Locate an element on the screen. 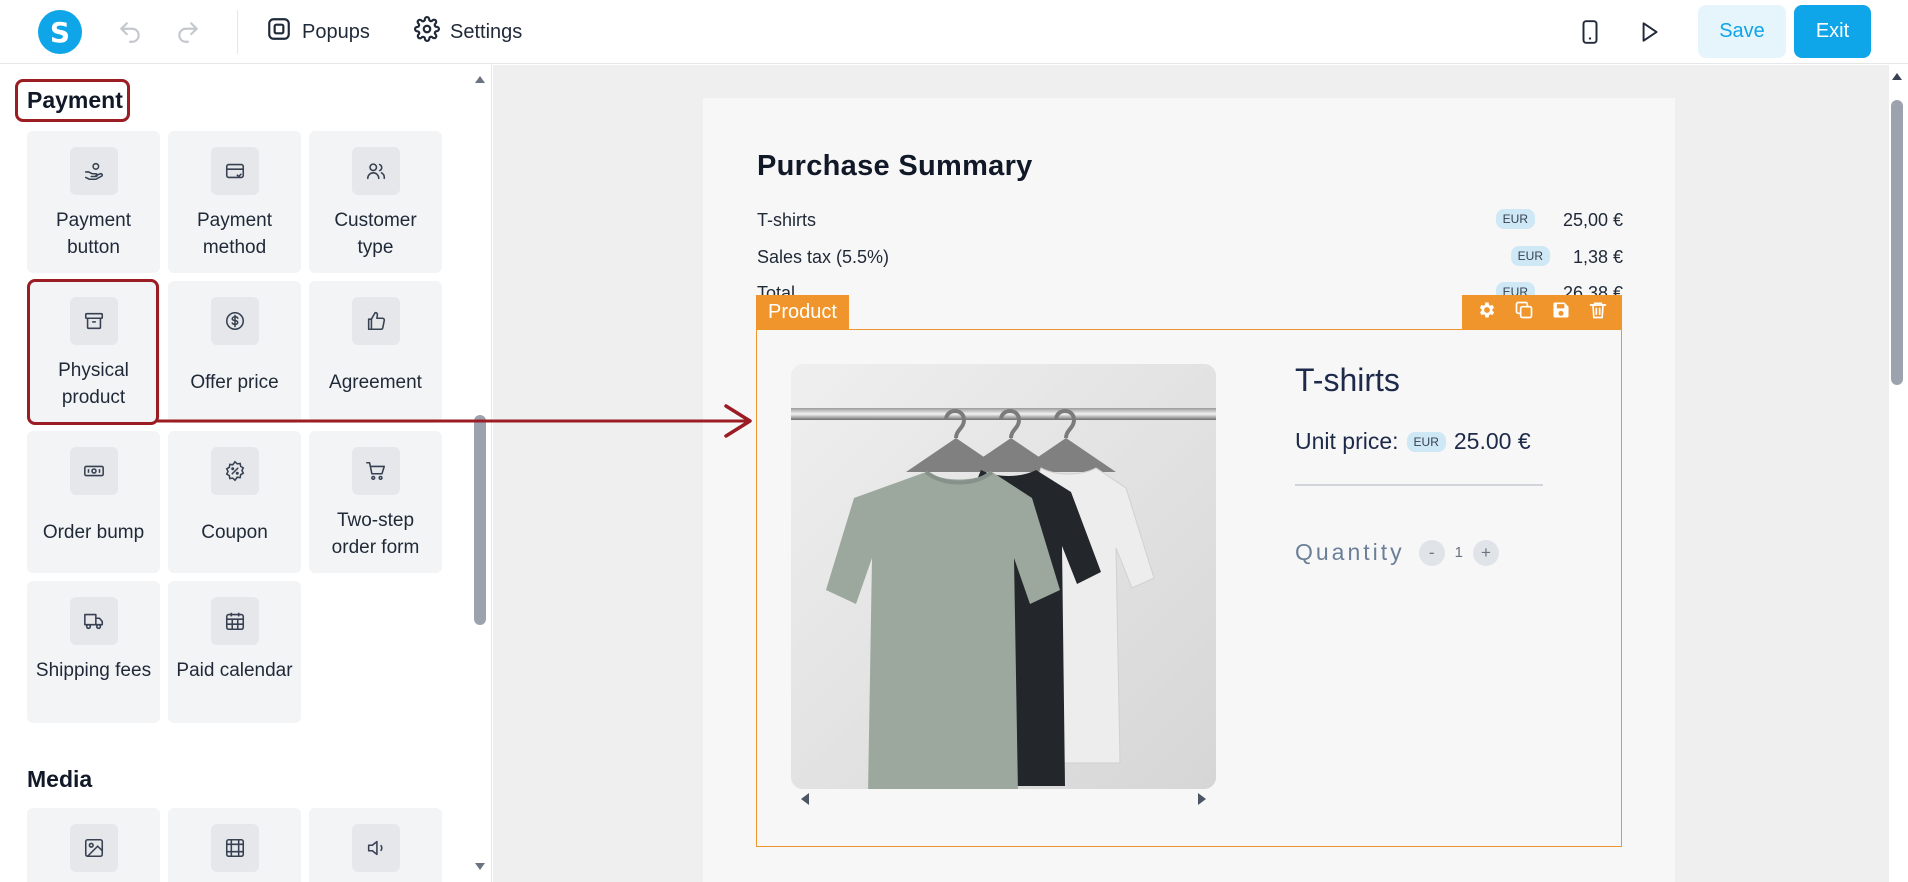  tile-coupon: Coupon is located at coordinates (234, 502).